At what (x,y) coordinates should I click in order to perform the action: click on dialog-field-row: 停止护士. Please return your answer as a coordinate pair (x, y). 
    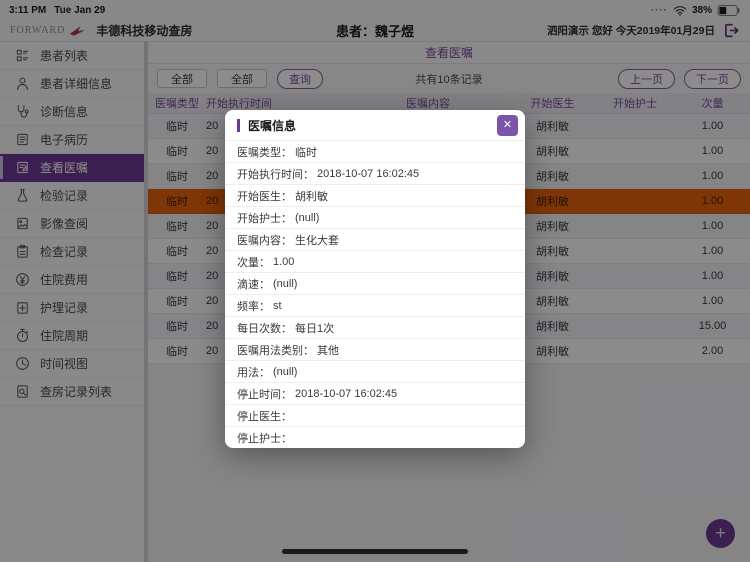
    Looking at the image, I should click on (375, 437).